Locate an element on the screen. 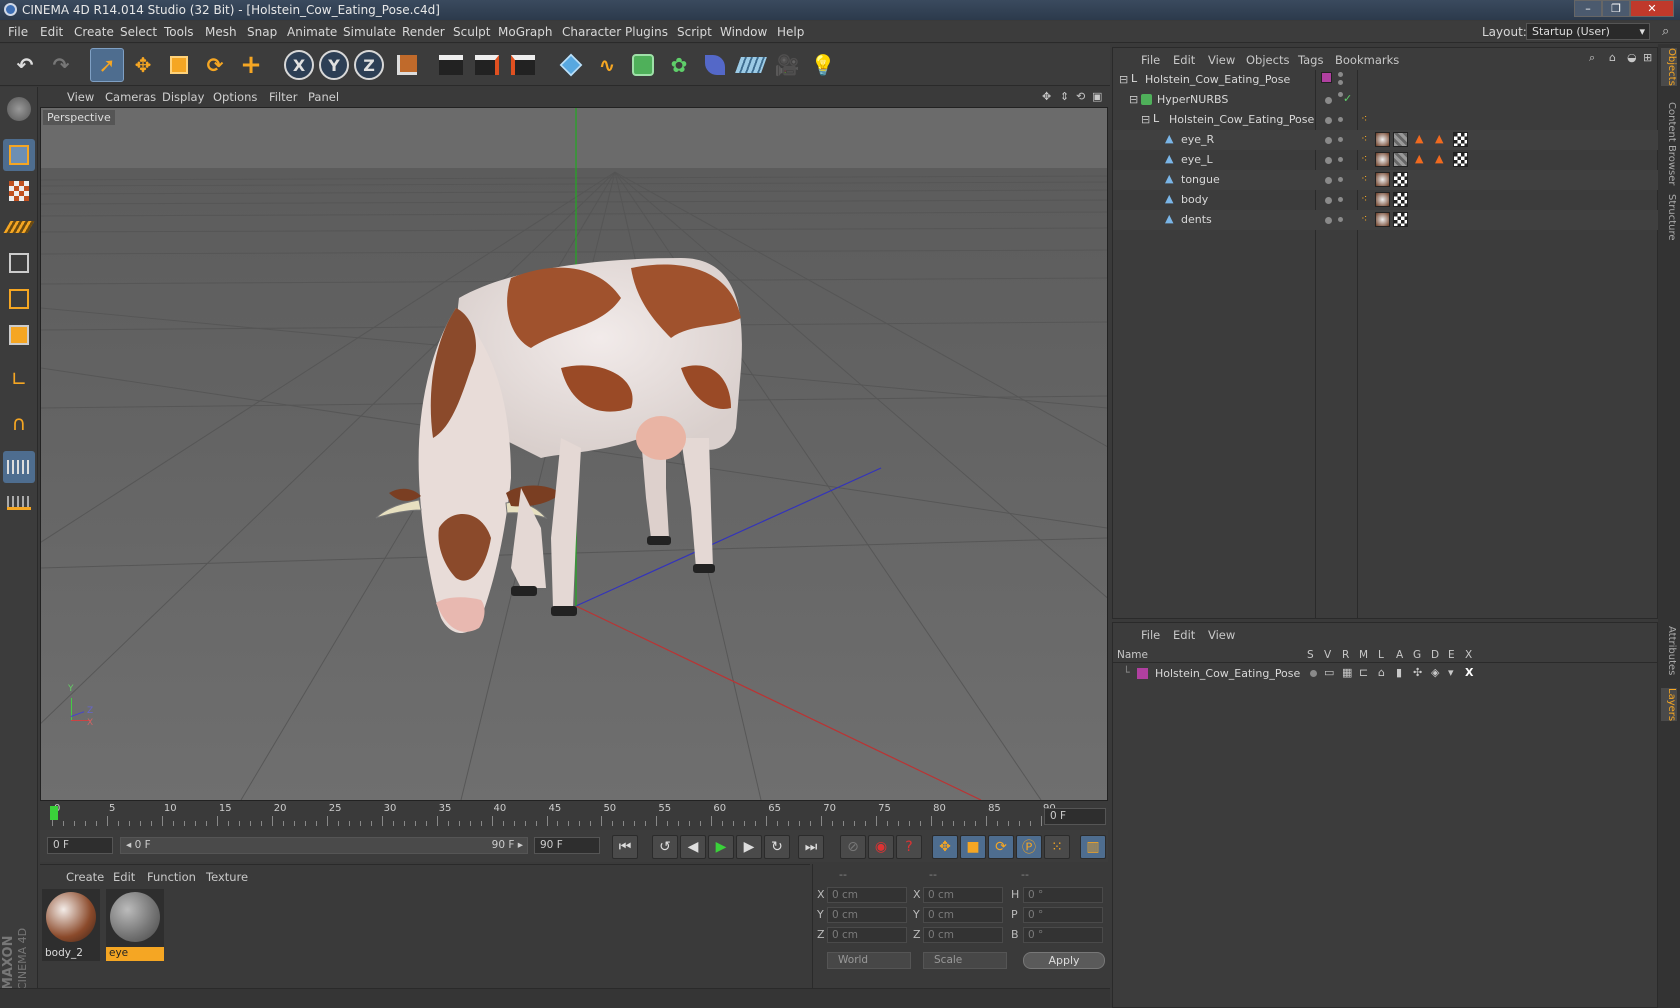 The image size is (1680, 1008). manager-icon: ⊏ is located at coordinates (1363, 672).